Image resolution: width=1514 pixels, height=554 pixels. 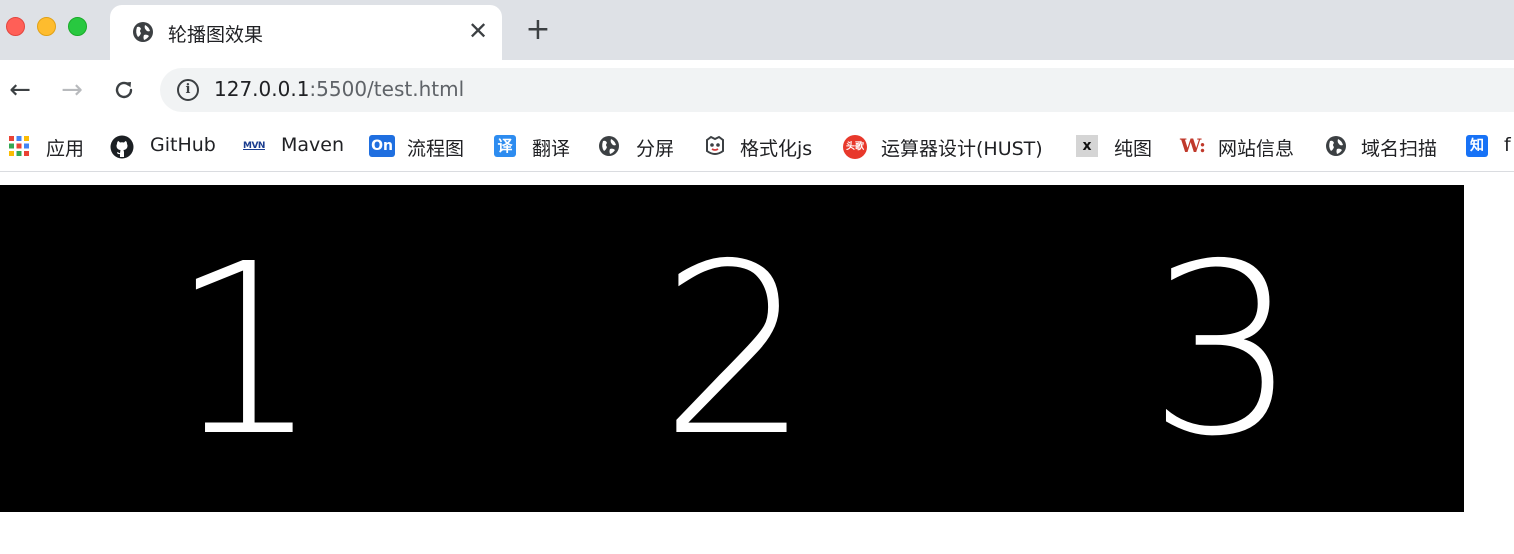 What do you see at coordinates (837, 90) in the screenshot?
I see `address-bar: i 127.0.0.1:5500/test.html` at bounding box center [837, 90].